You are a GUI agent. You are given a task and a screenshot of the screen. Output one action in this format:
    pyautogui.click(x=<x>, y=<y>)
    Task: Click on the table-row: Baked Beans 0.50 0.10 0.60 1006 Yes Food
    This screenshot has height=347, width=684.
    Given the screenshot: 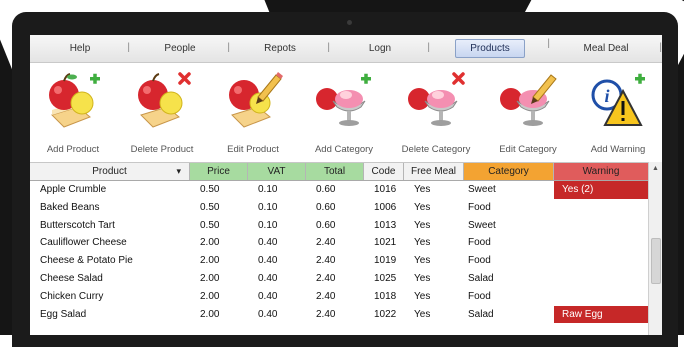 What is the action you would take?
    pyautogui.click(x=346, y=208)
    